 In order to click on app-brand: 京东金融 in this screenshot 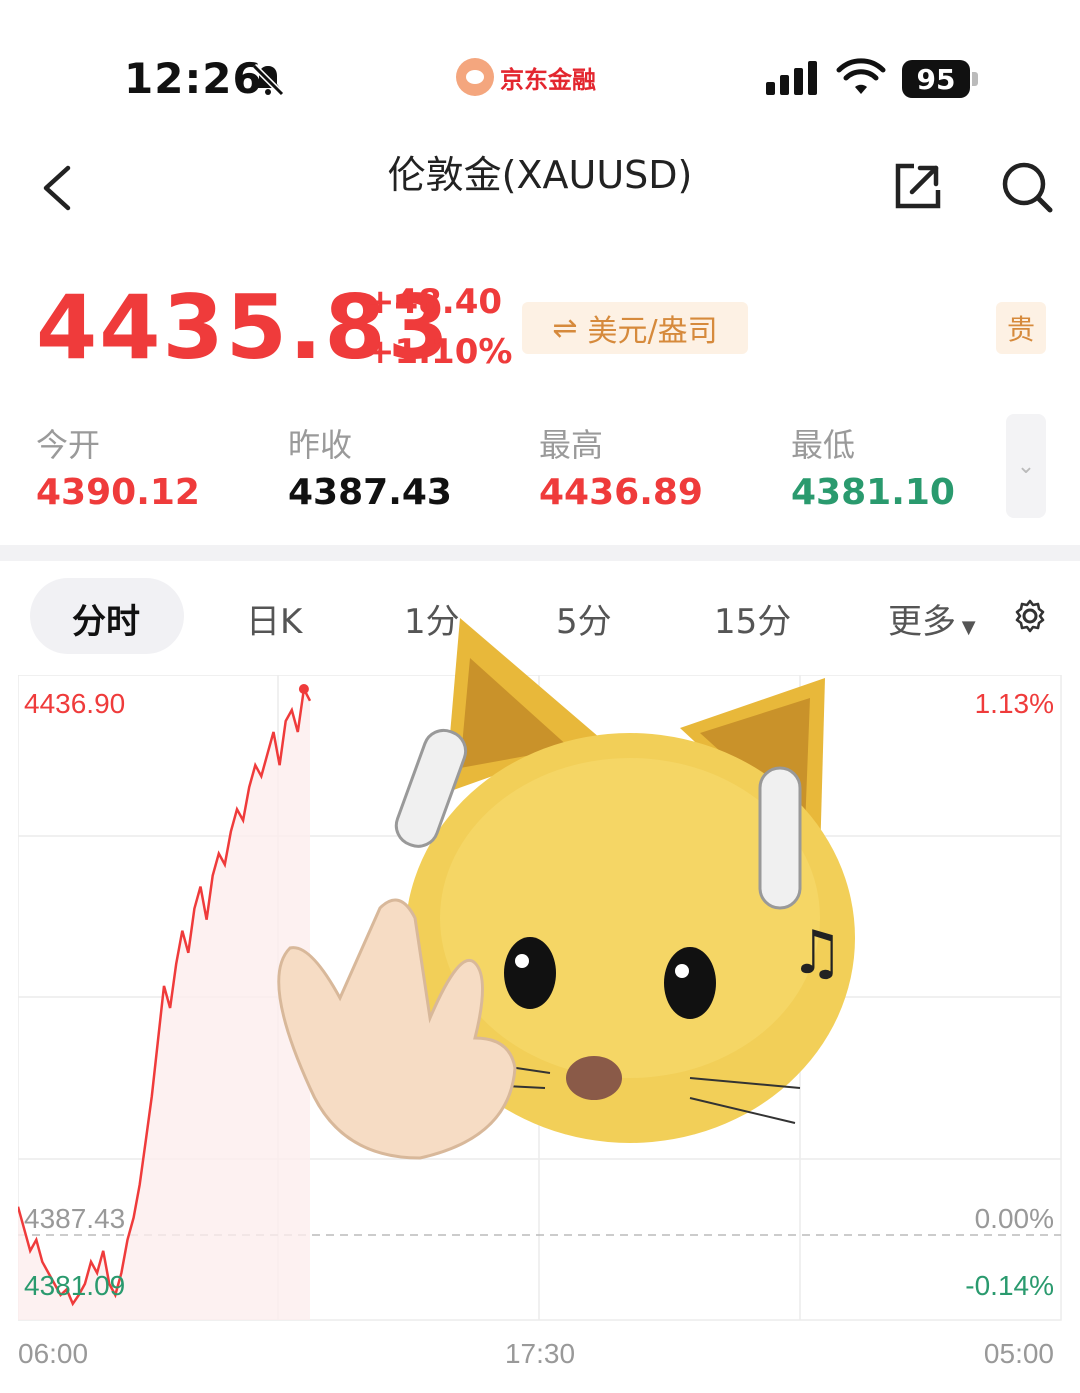, I will do `click(526, 77)`.